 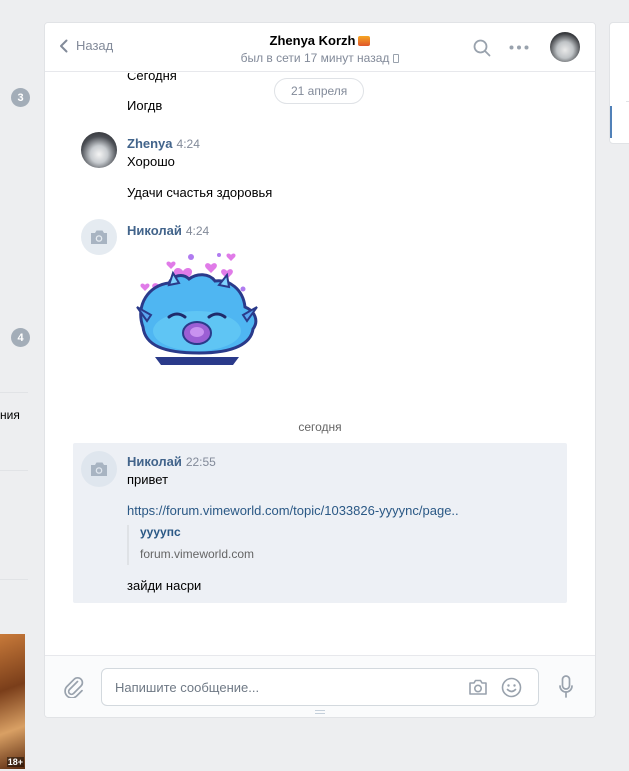 What do you see at coordinates (566, 687) in the screenshot?
I see `microphone-icon` at bounding box center [566, 687].